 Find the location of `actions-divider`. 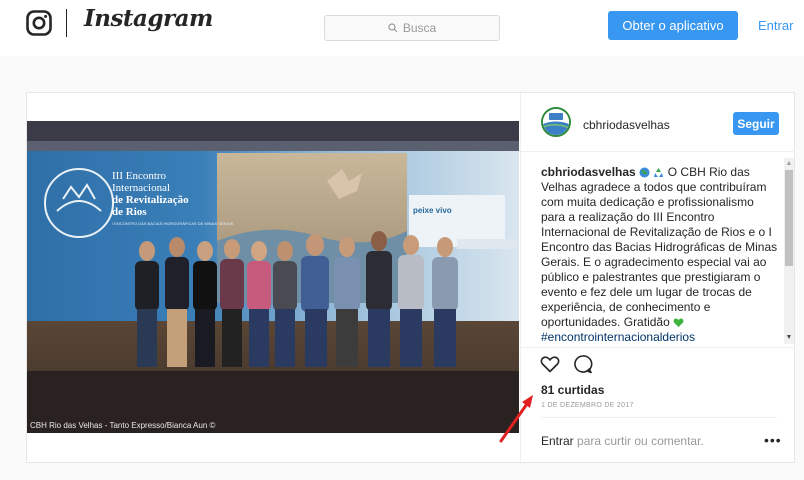

actions-divider is located at coordinates (658, 347).